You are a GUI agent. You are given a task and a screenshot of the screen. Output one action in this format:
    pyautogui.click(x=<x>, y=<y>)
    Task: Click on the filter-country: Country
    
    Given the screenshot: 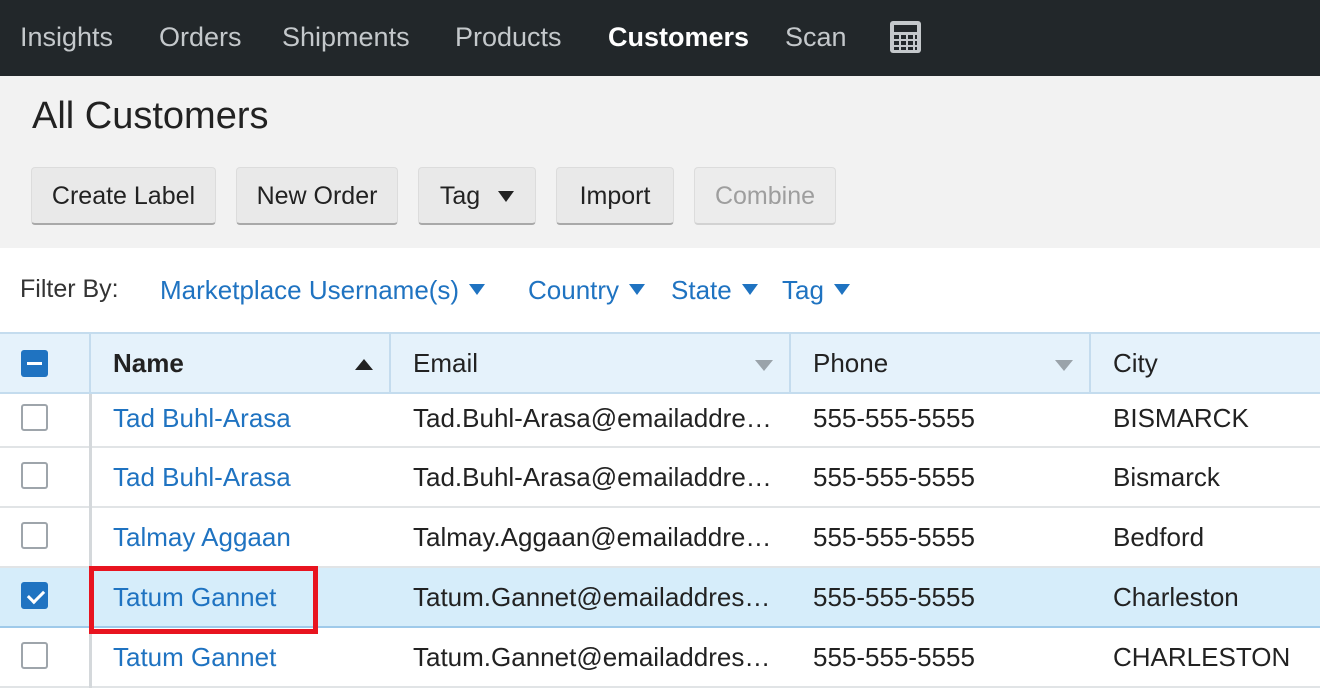 What is the action you would take?
    pyautogui.click(x=587, y=290)
    